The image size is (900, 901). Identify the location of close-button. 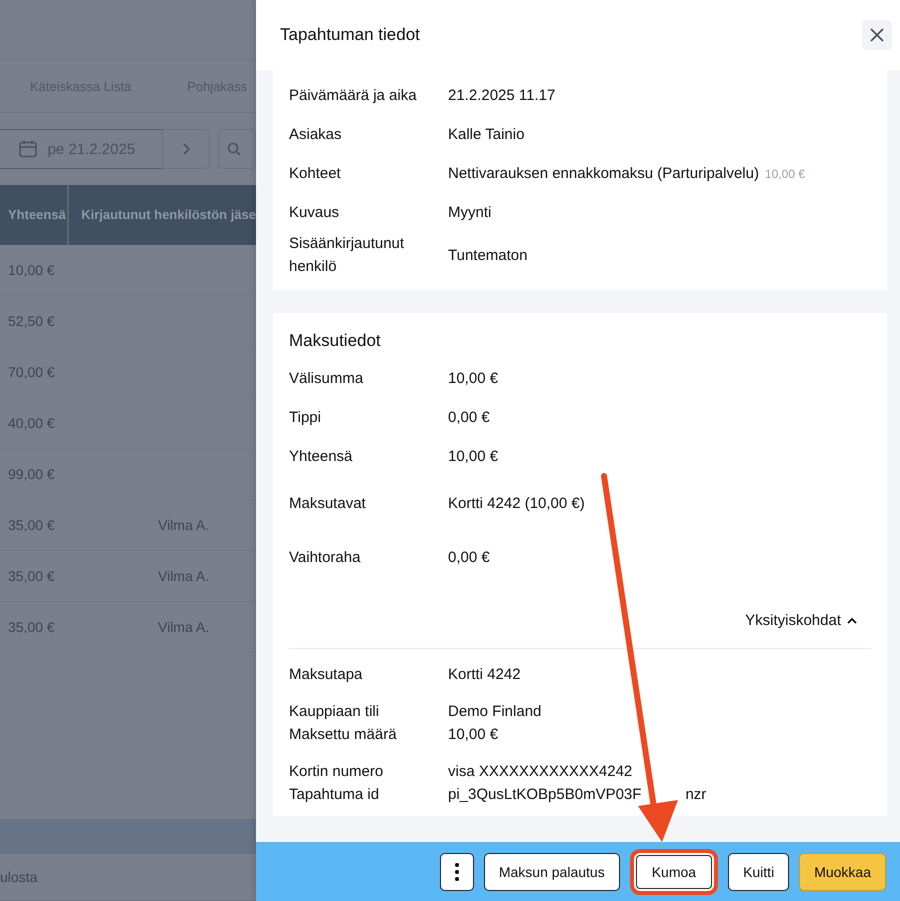
(877, 35).